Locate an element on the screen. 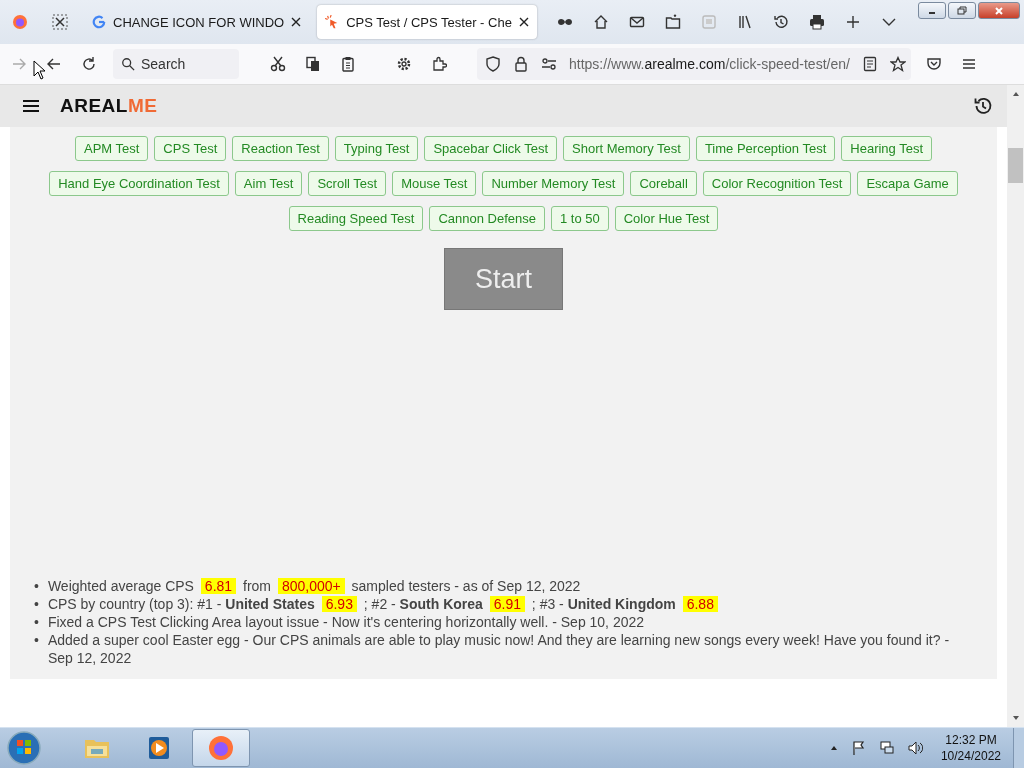 This screenshot has height=768, width=1024. restore-button is located at coordinates (962, 10).